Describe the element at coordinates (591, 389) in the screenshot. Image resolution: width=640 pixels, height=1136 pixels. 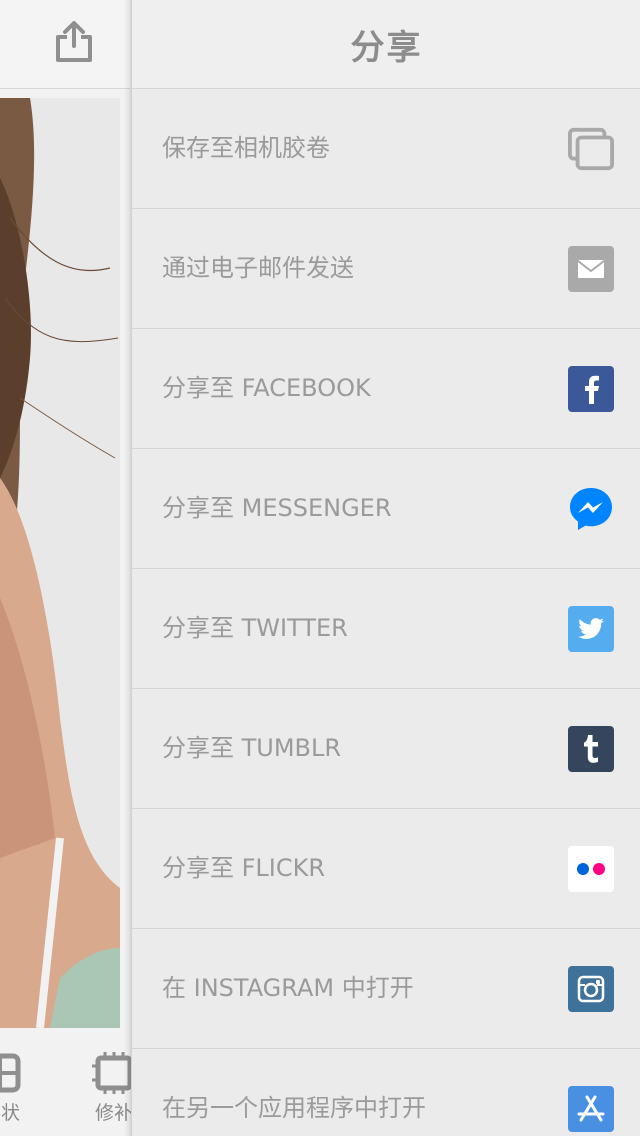
I see `facebook-icon` at that location.